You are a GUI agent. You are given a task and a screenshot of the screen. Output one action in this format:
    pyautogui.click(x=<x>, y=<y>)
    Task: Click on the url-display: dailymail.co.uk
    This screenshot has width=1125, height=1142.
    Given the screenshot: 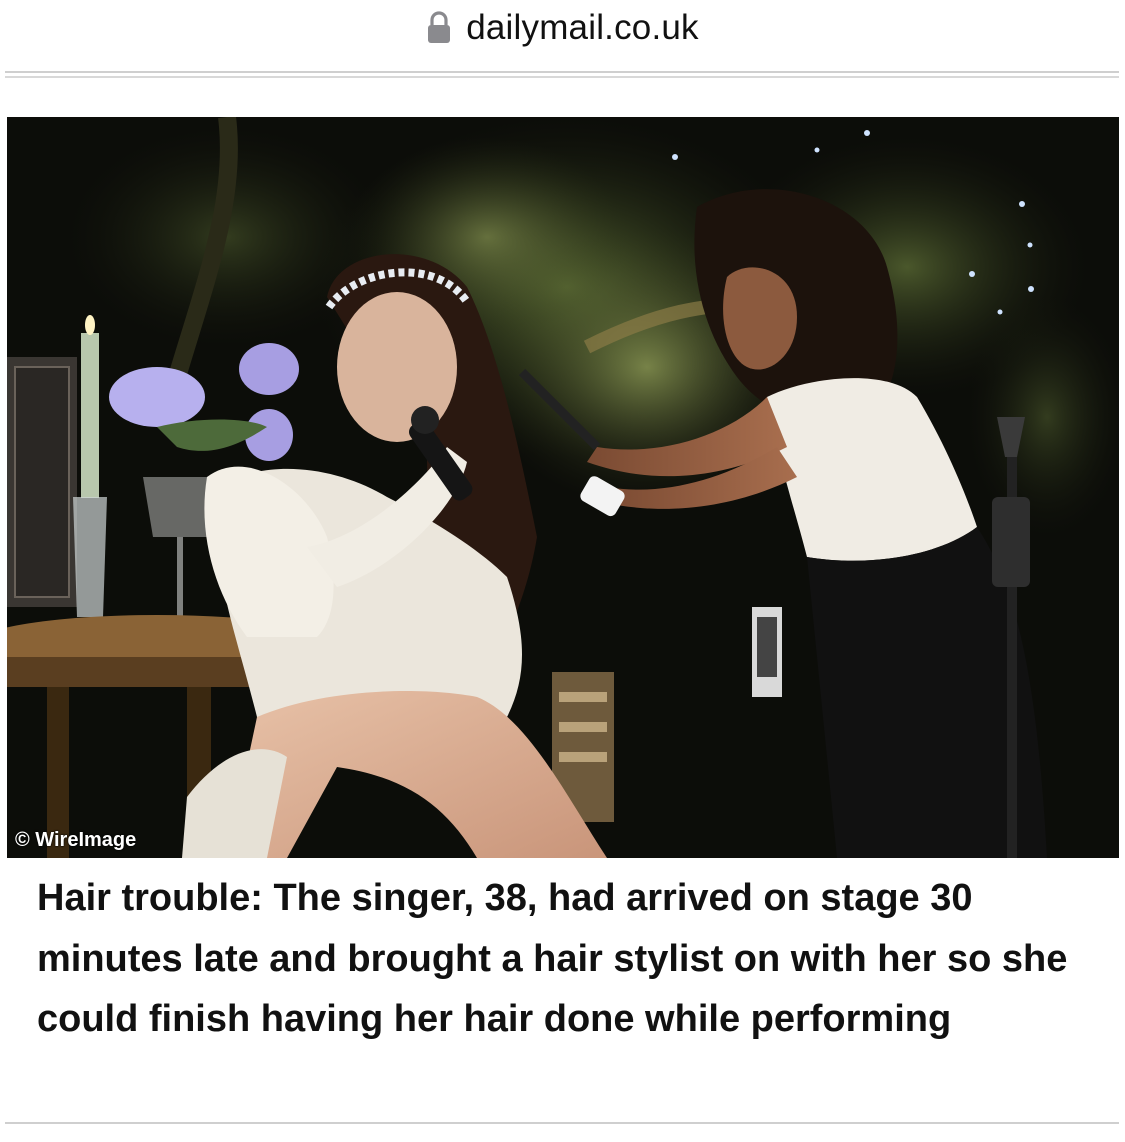 What is the action you would take?
    pyautogui.click(x=562, y=28)
    